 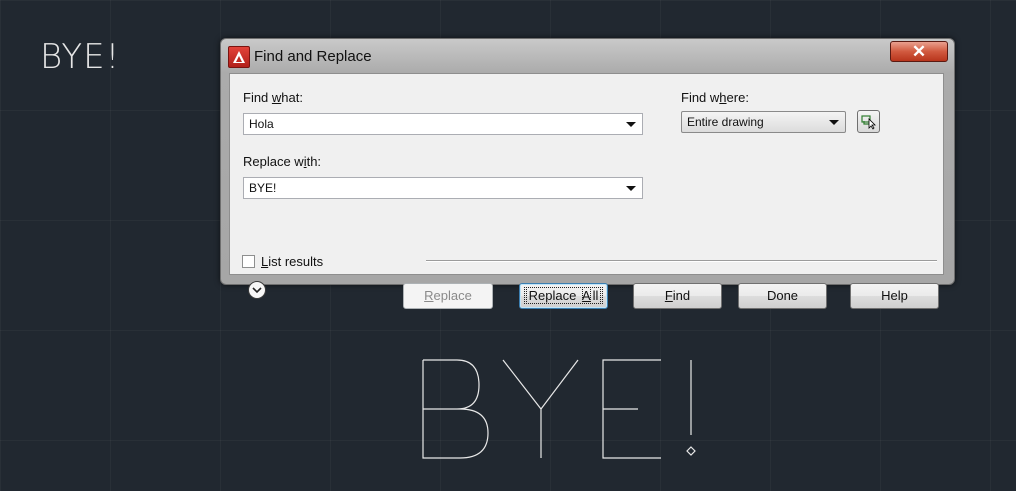 I want to click on dialog-titlebar: Find and Replace ✕, so click(x=587, y=56).